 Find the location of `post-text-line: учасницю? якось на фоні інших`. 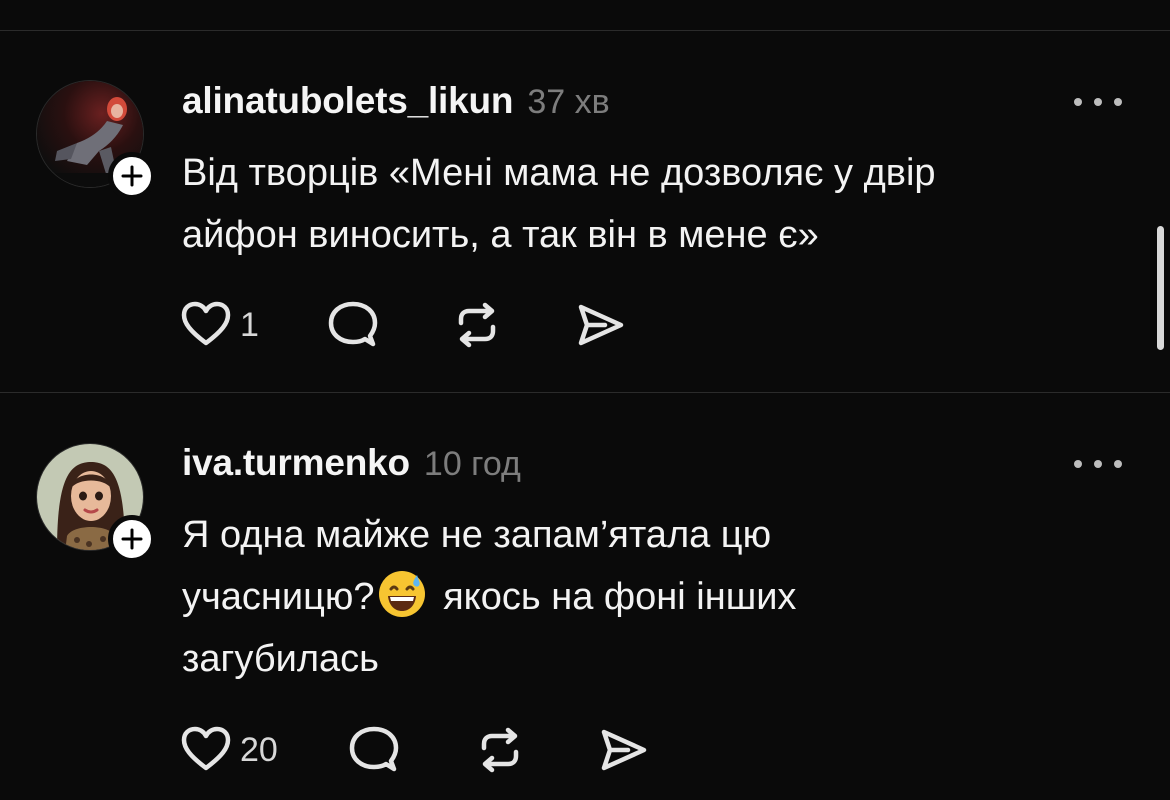

post-text-line: учасницю? якось на фоні інших is located at coordinates (489, 597).